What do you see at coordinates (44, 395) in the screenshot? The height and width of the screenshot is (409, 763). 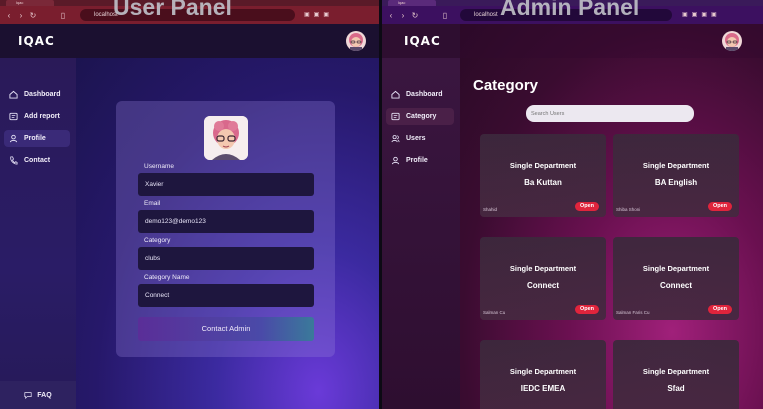 I see `faq-label: FAQ` at bounding box center [44, 395].